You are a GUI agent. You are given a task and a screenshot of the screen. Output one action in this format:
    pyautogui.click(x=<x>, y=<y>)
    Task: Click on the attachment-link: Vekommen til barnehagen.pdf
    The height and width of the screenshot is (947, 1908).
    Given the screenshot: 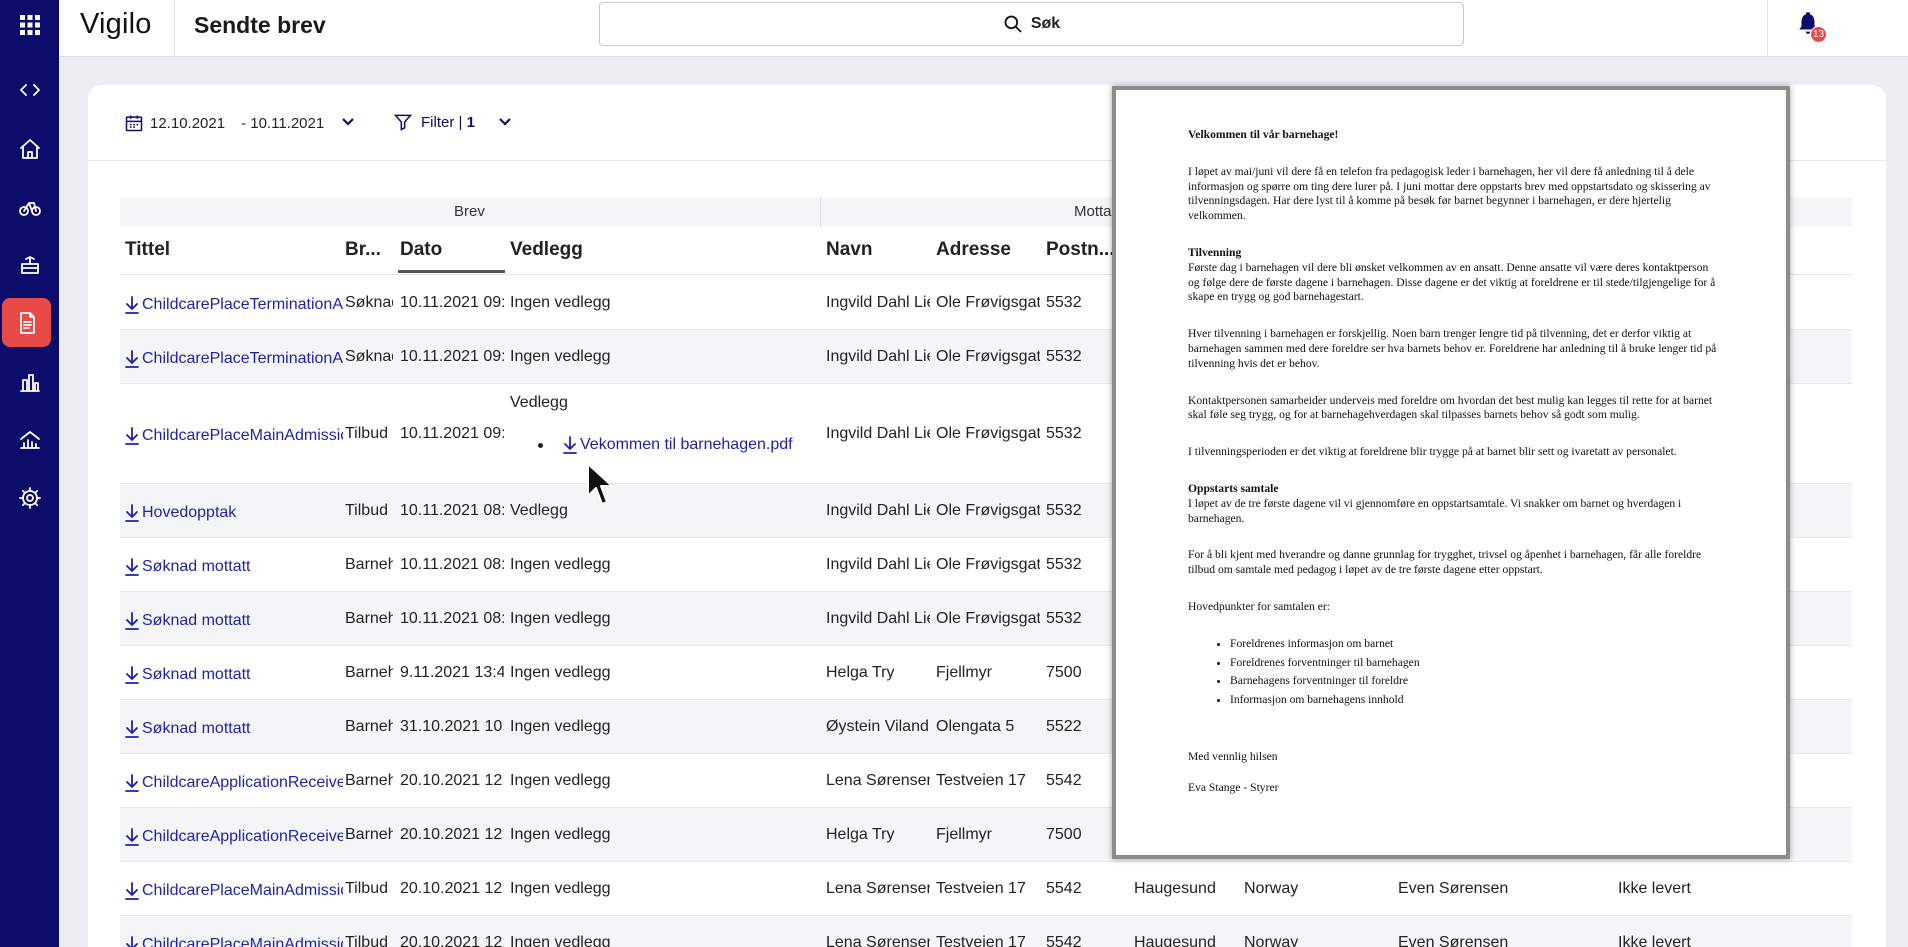 What is the action you would take?
    pyautogui.click(x=665, y=445)
    